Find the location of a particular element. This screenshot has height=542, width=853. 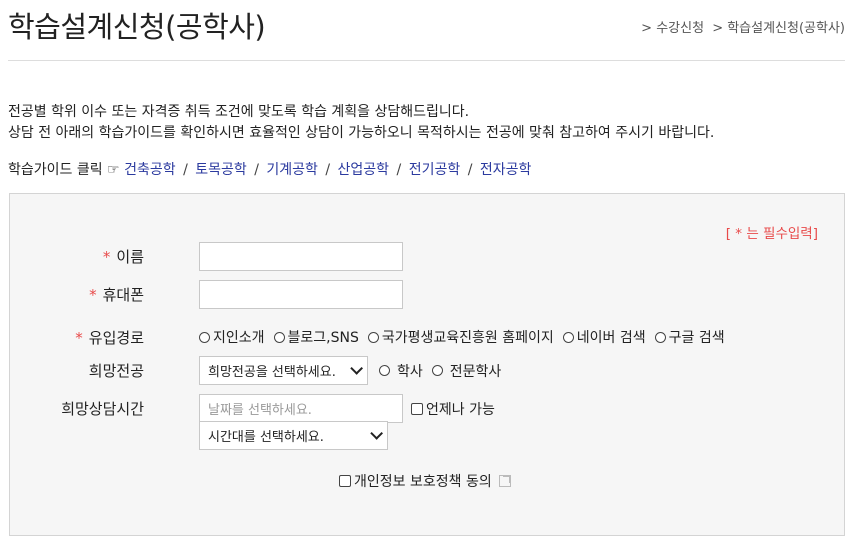

major-row: 희망전공 희망전공을 선택하세요. 학사 전문학사 is located at coordinates (427, 370).